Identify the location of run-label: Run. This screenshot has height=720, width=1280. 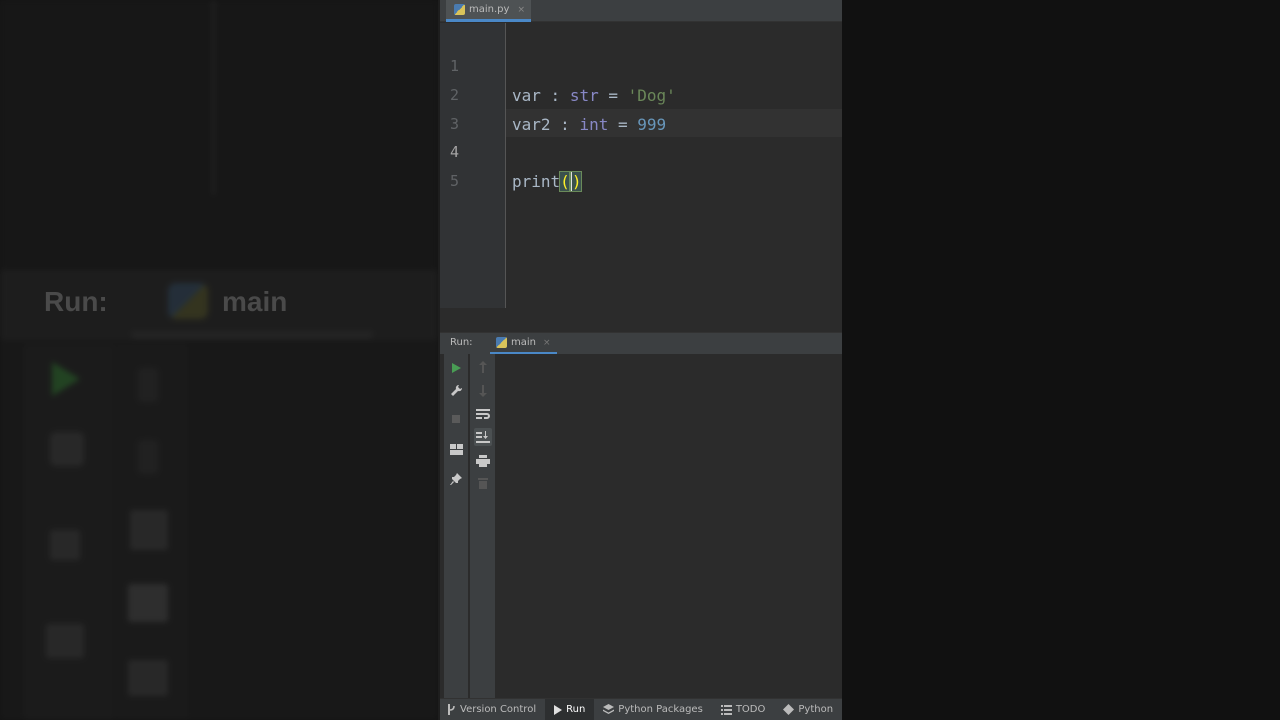
(576, 709).